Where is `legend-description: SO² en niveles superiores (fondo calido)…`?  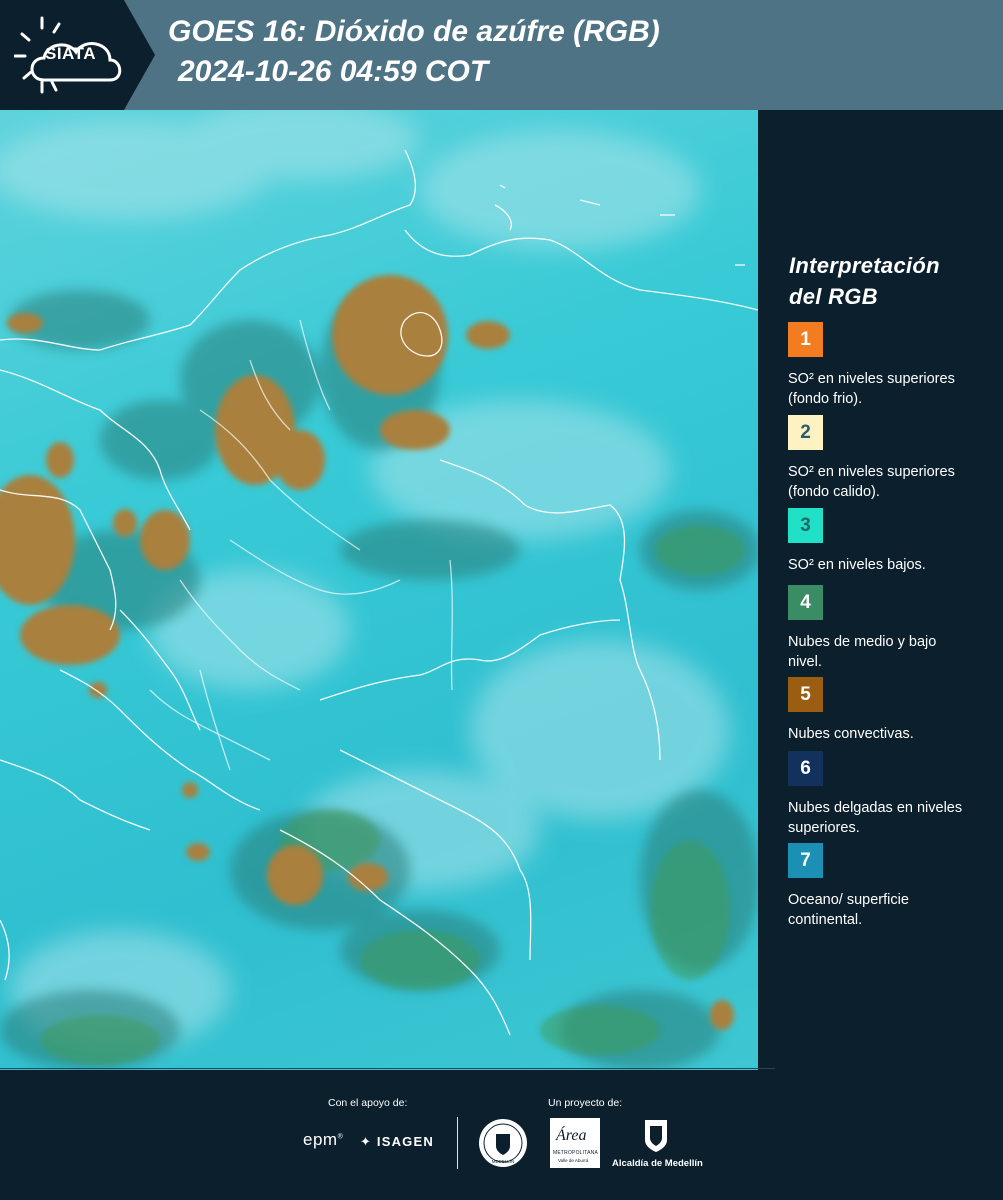
legend-description: SO² en niveles superiores (fondo calido)… is located at coordinates (871, 482).